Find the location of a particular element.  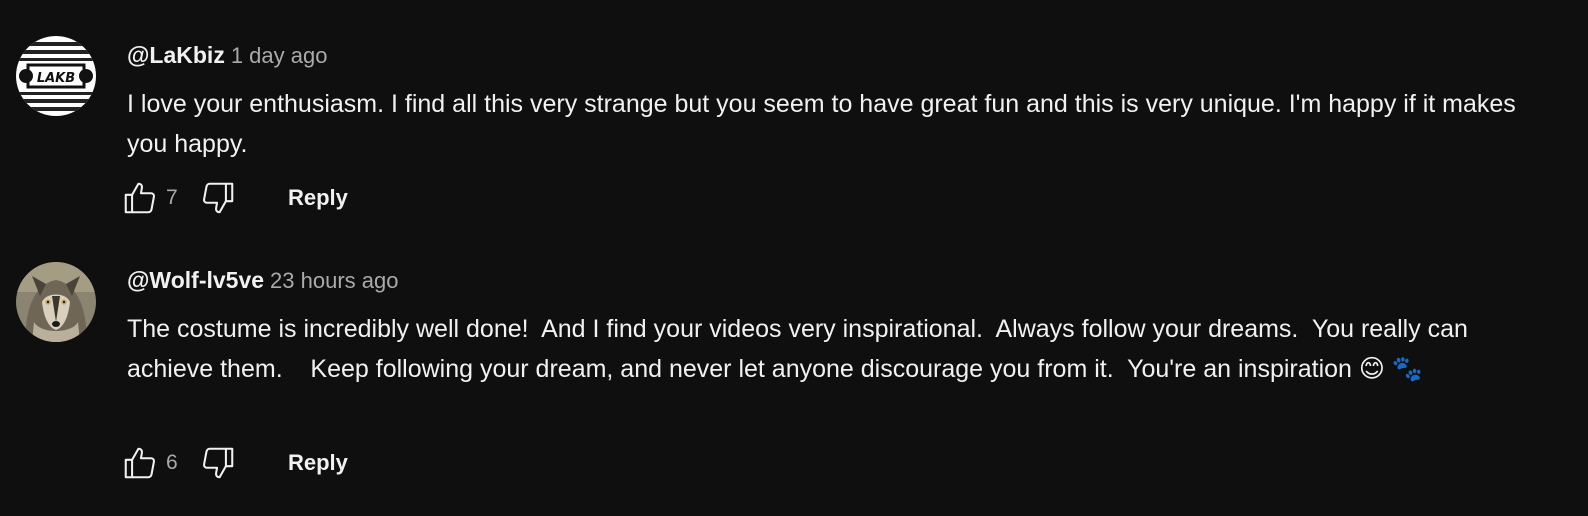

like-count: 6 is located at coordinates (172, 462).